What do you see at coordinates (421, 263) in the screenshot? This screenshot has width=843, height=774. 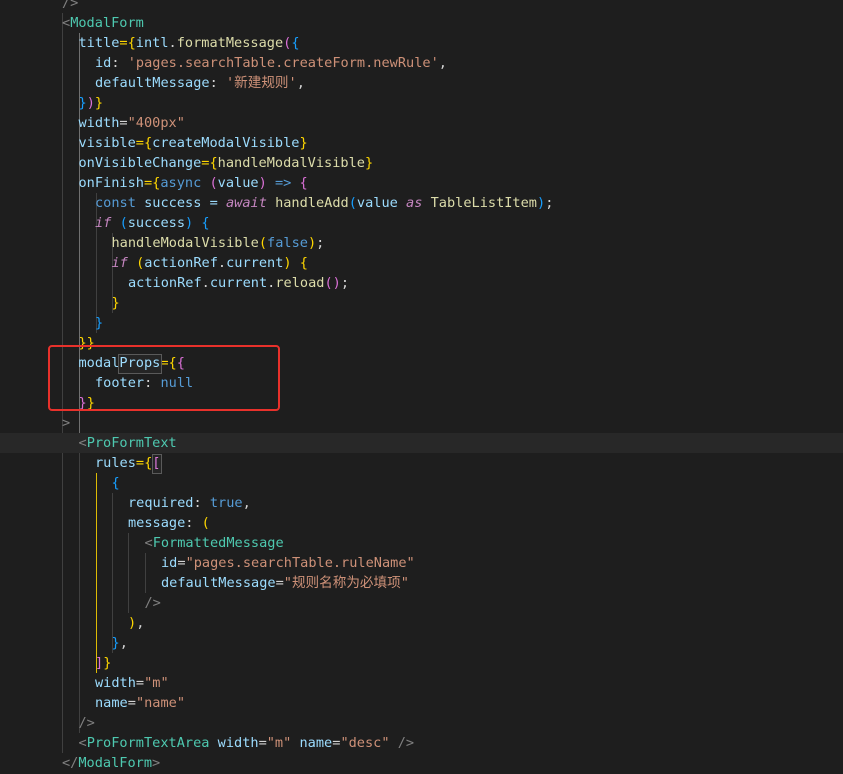 I see `code-line: if (actionRef.current) {` at bounding box center [421, 263].